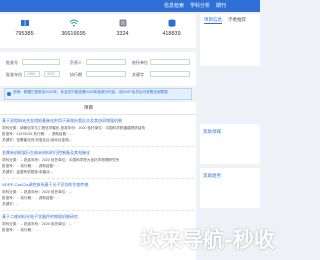  Describe the element at coordinates (76, 62) in the screenshot. I see `label-leader: 负责人` at that location.